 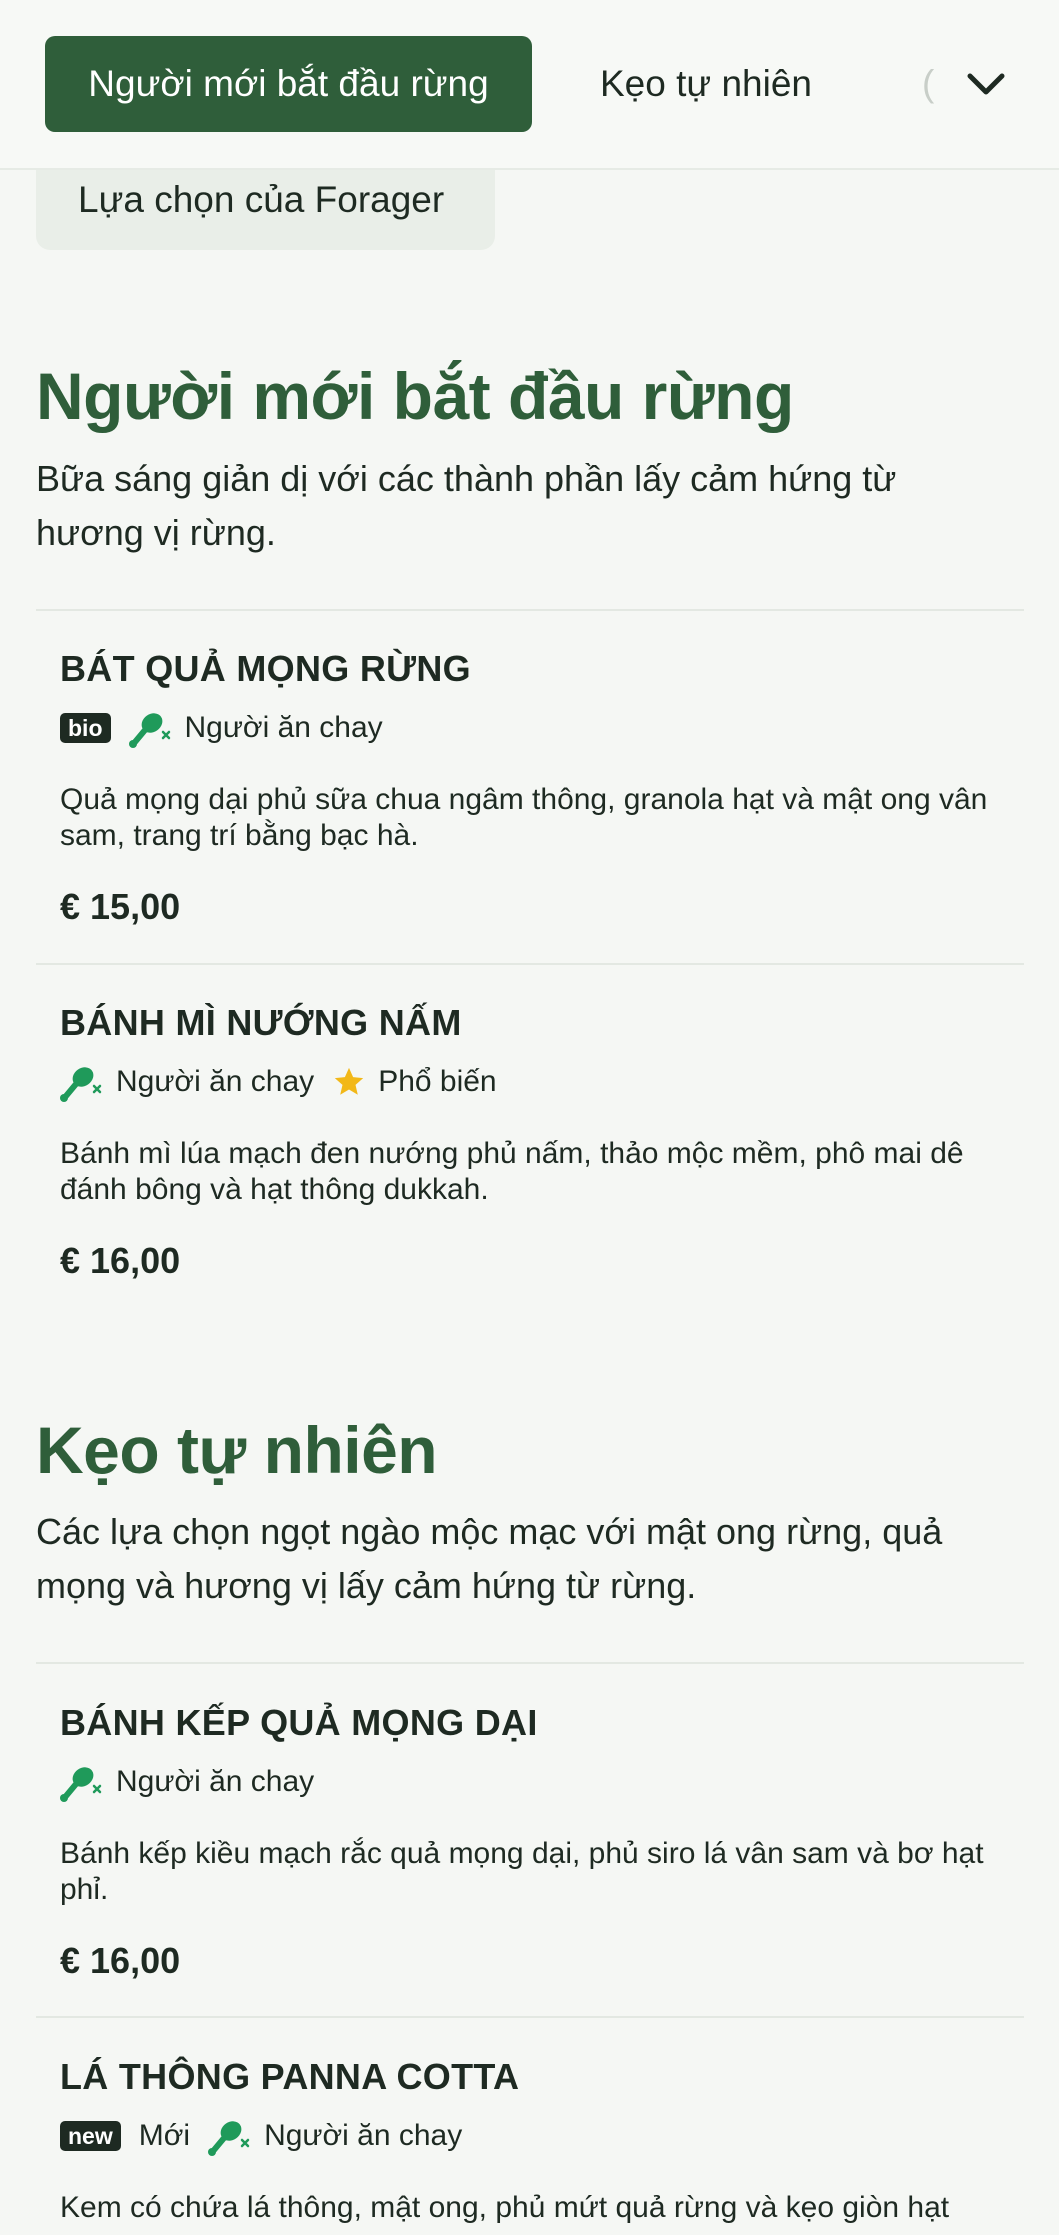 I want to click on tab-forest-starters: Người mới bắt đầu rừng, so click(x=288, y=84).